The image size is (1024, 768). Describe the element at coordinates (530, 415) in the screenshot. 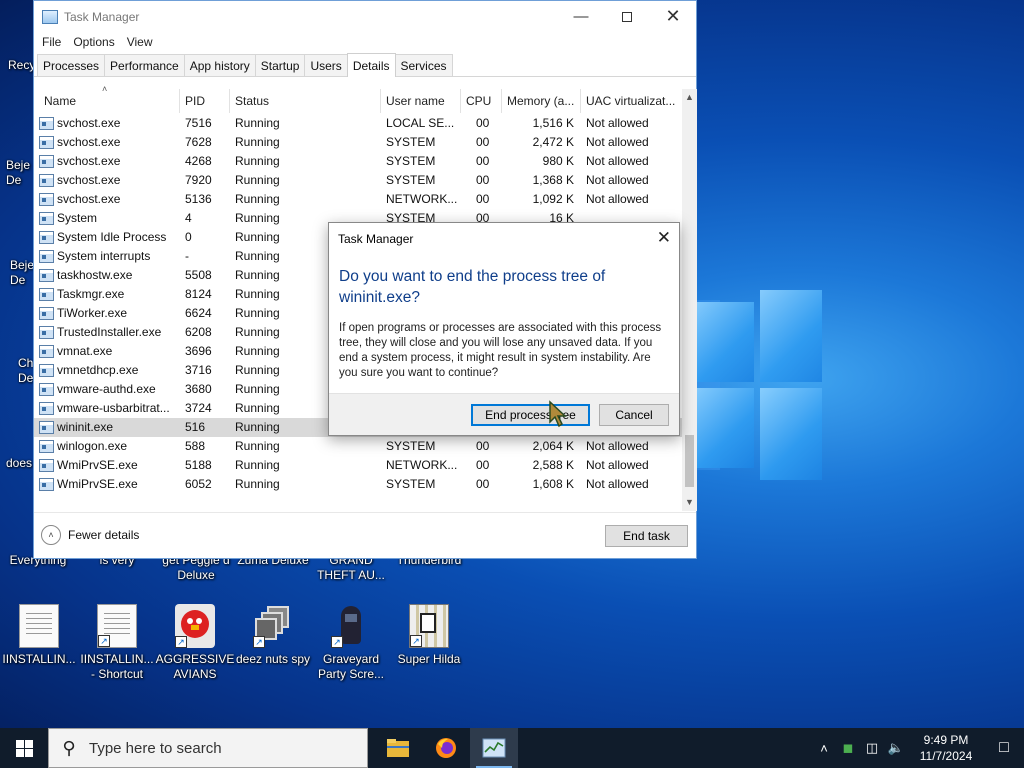

I see `end-process-tree-button: End process tree` at that location.